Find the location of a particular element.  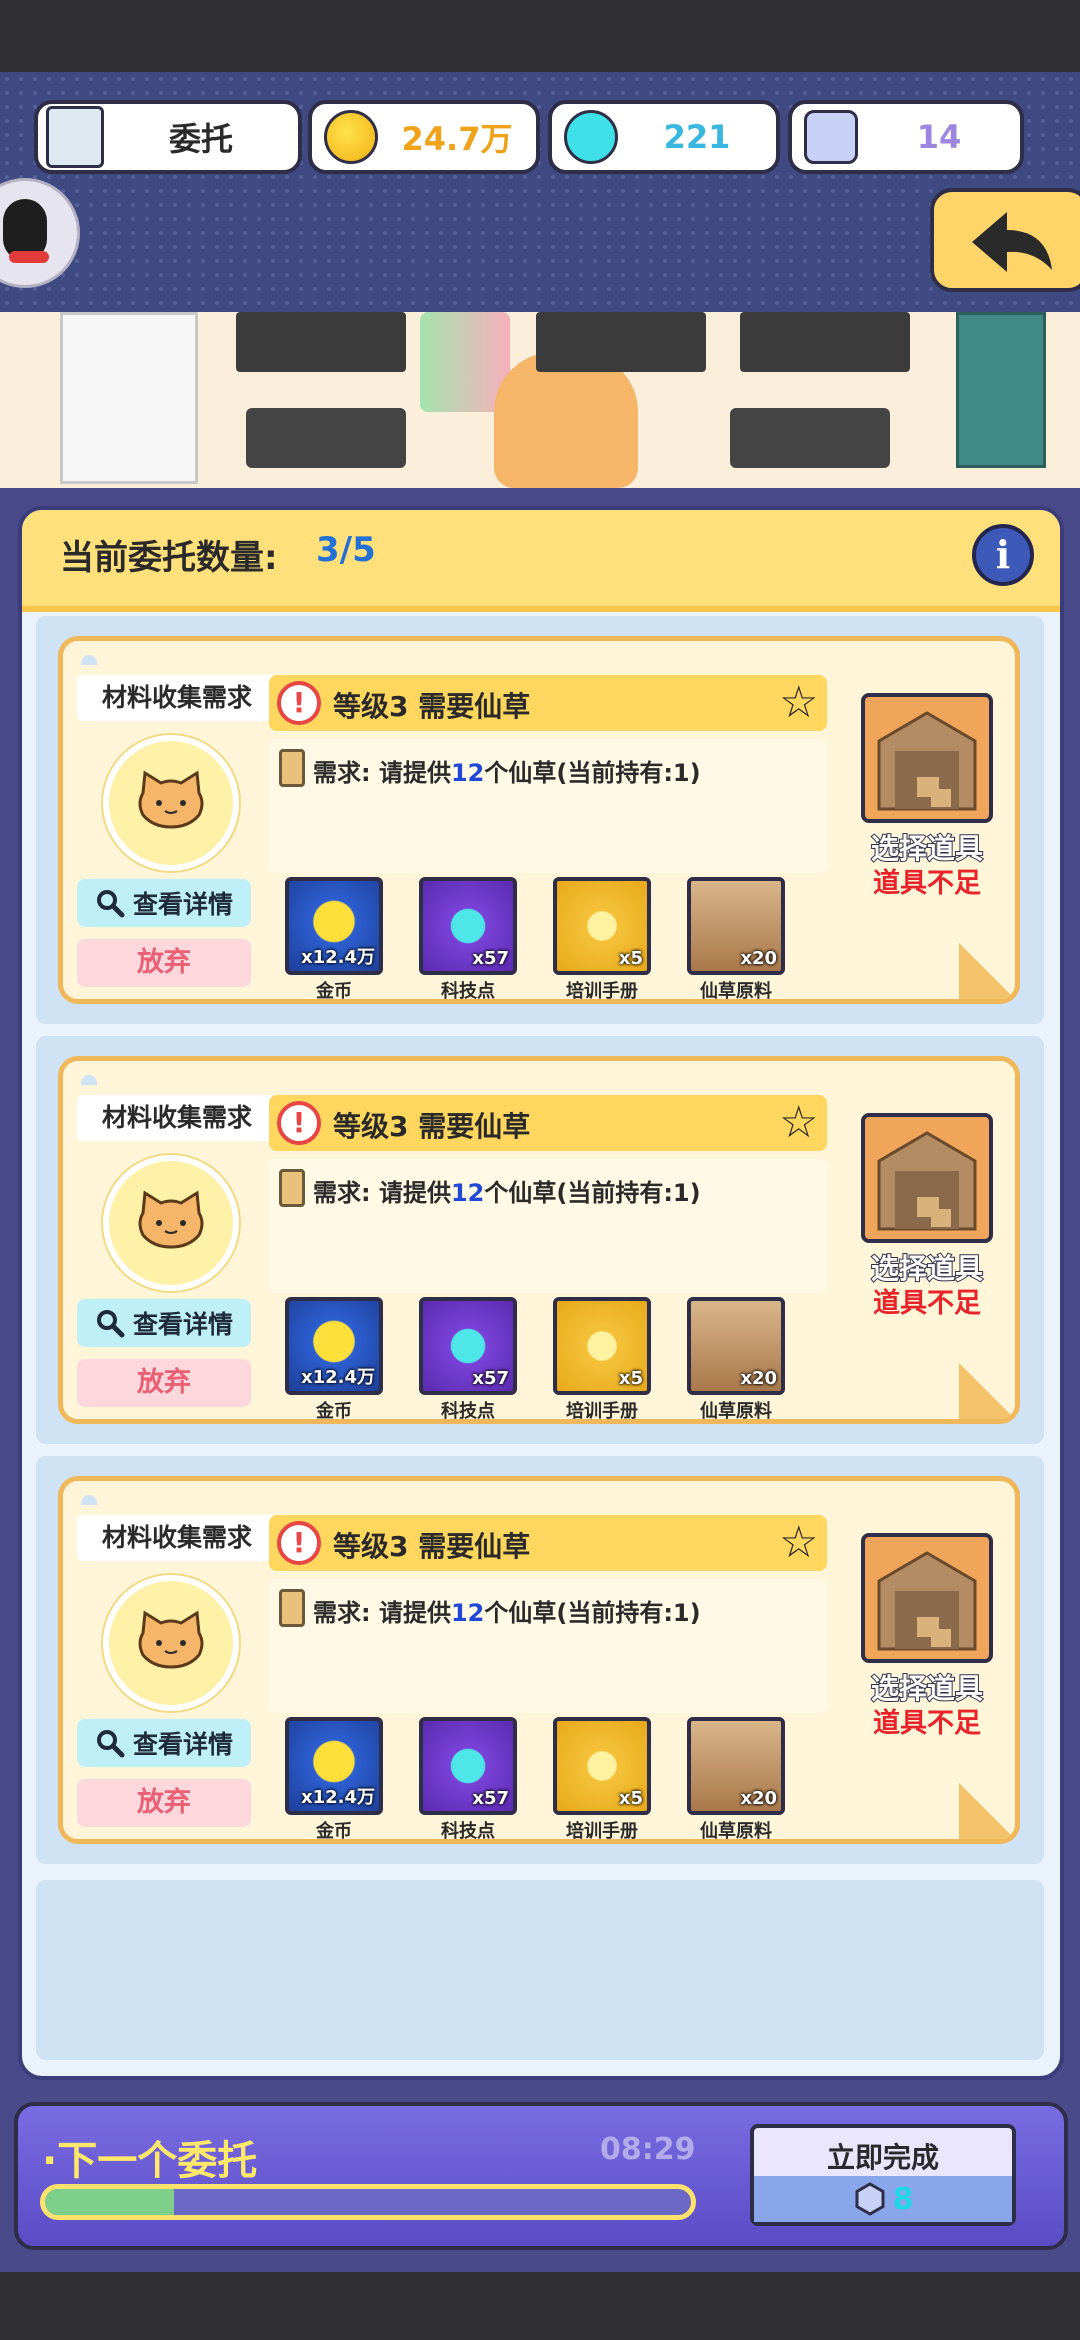

exclamation-icon: ! is located at coordinates (299, 703).